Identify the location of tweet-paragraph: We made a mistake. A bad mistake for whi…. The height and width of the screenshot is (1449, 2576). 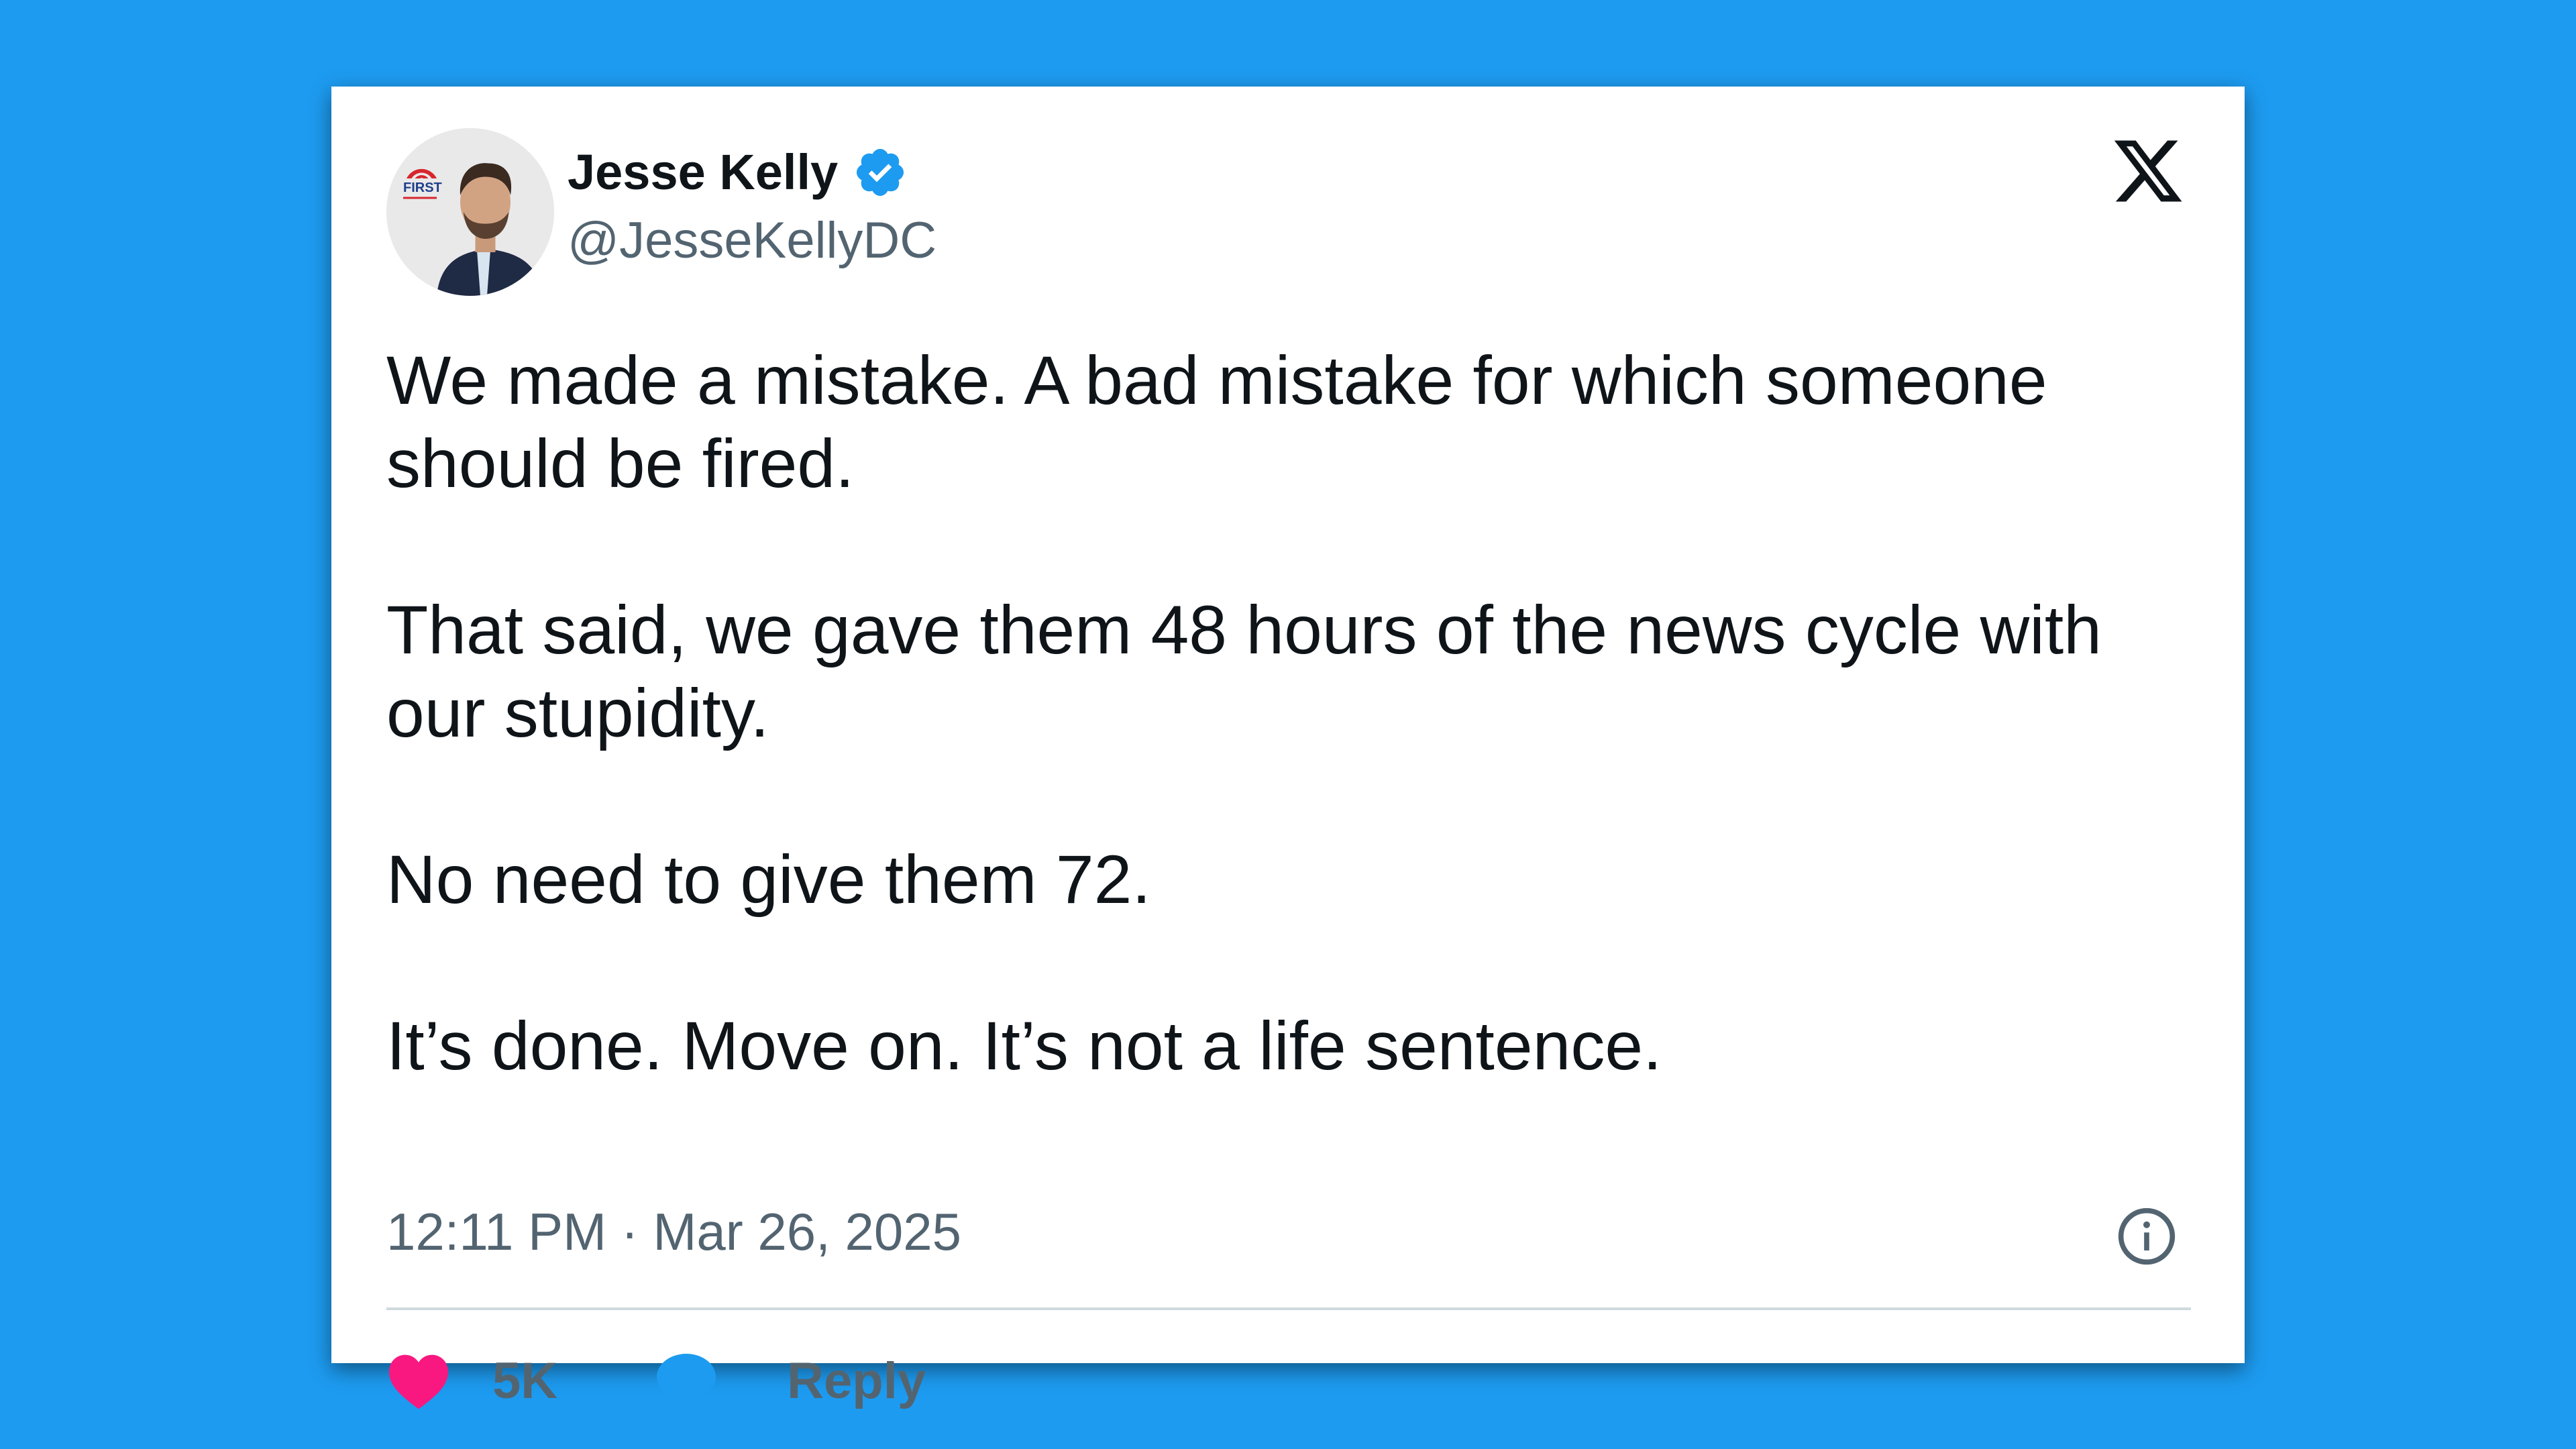
(1216, 422).